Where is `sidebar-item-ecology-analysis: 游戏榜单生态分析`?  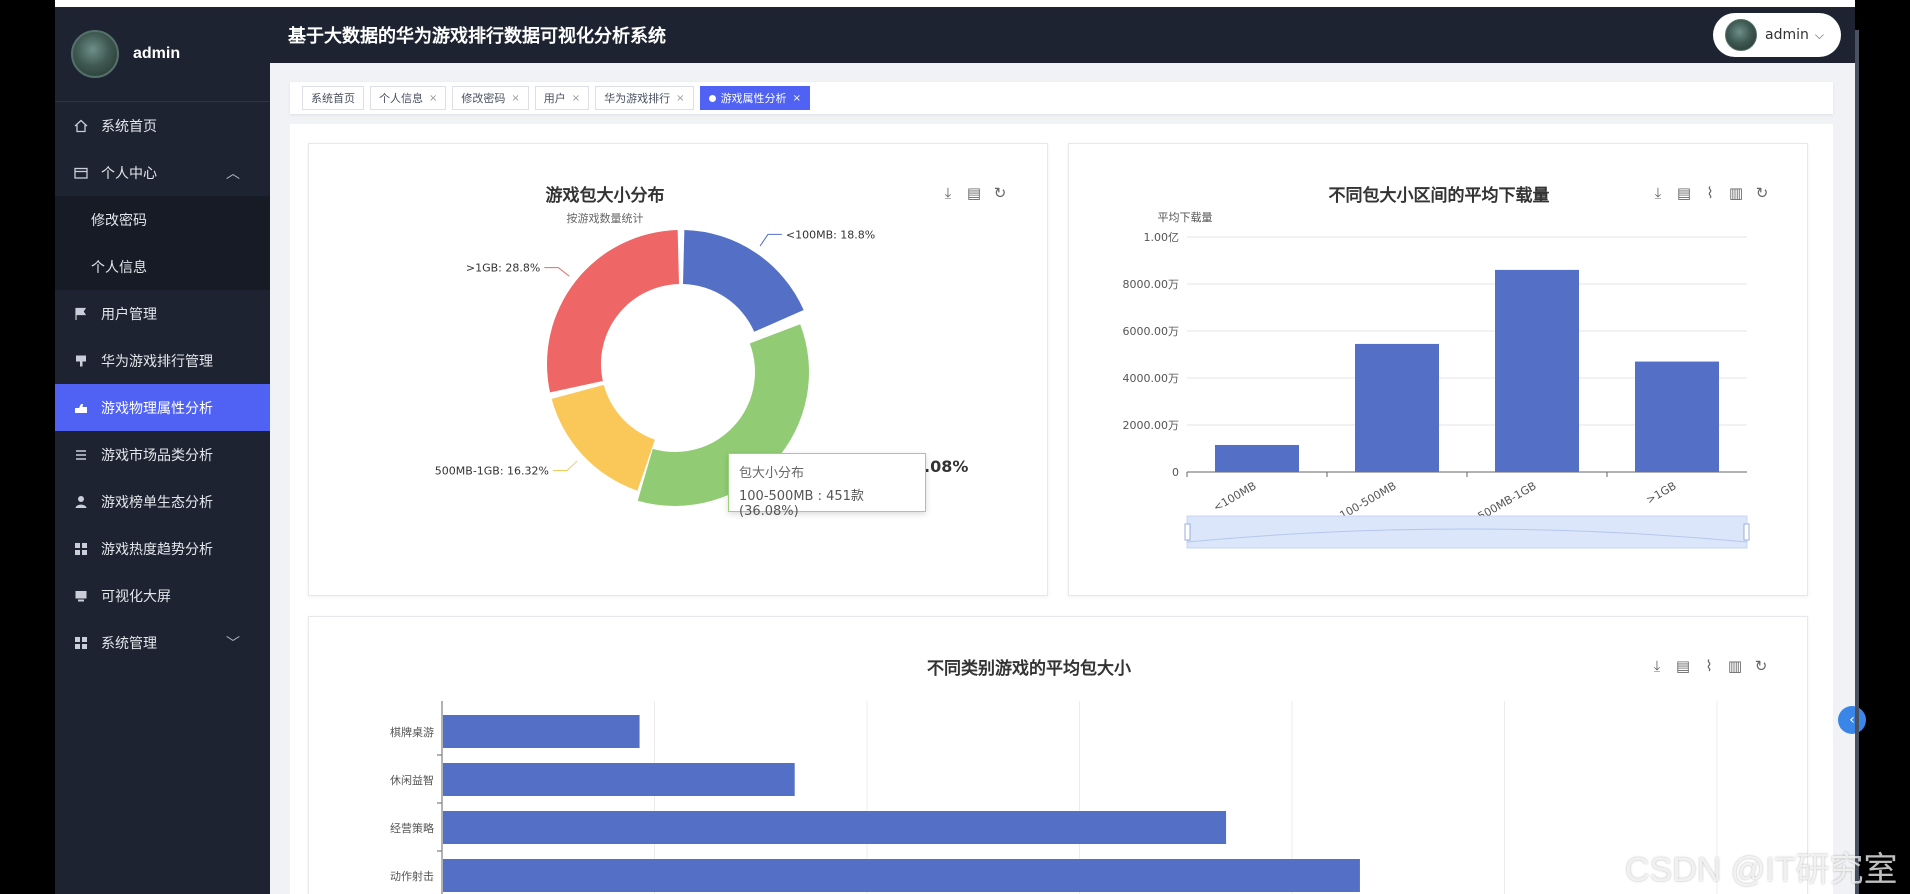
sidebar-item-ecology-analysis: 游戏榜单生态分析 is located at coordinates (162, 501).